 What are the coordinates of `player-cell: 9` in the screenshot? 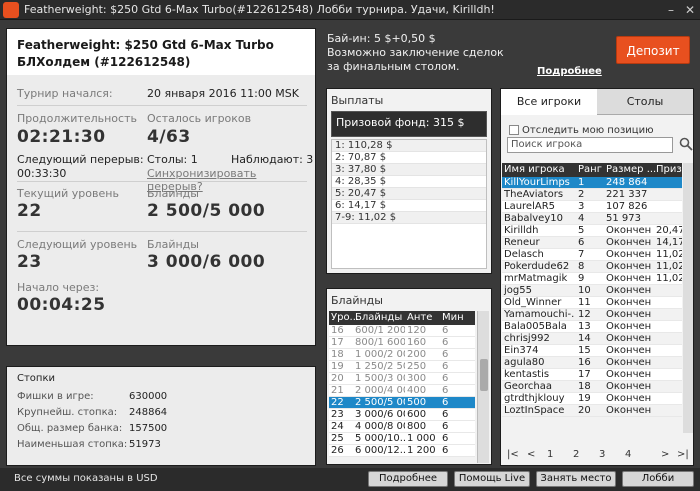 It's located at (581, 278).